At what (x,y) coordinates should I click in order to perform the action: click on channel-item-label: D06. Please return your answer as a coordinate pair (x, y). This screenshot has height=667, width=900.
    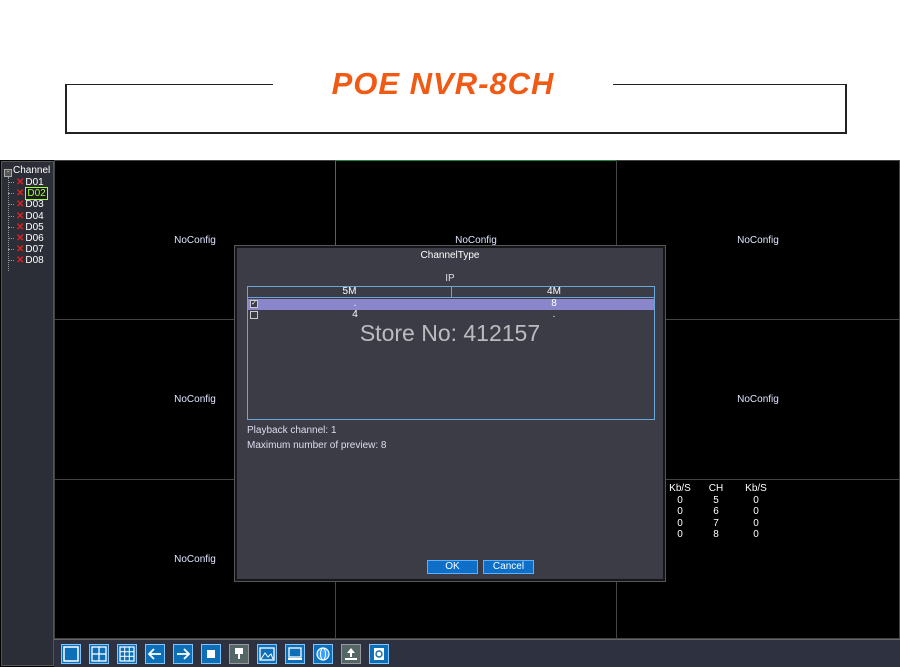
    Looking at the image, I should click on (34, 238).